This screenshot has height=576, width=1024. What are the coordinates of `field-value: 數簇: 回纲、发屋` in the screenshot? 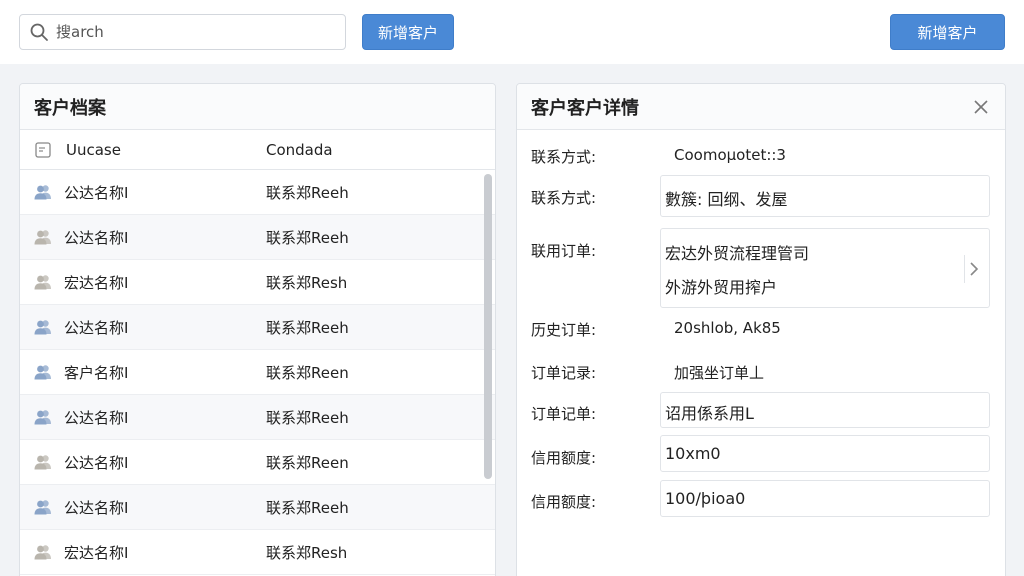 It's located at (726, 199).